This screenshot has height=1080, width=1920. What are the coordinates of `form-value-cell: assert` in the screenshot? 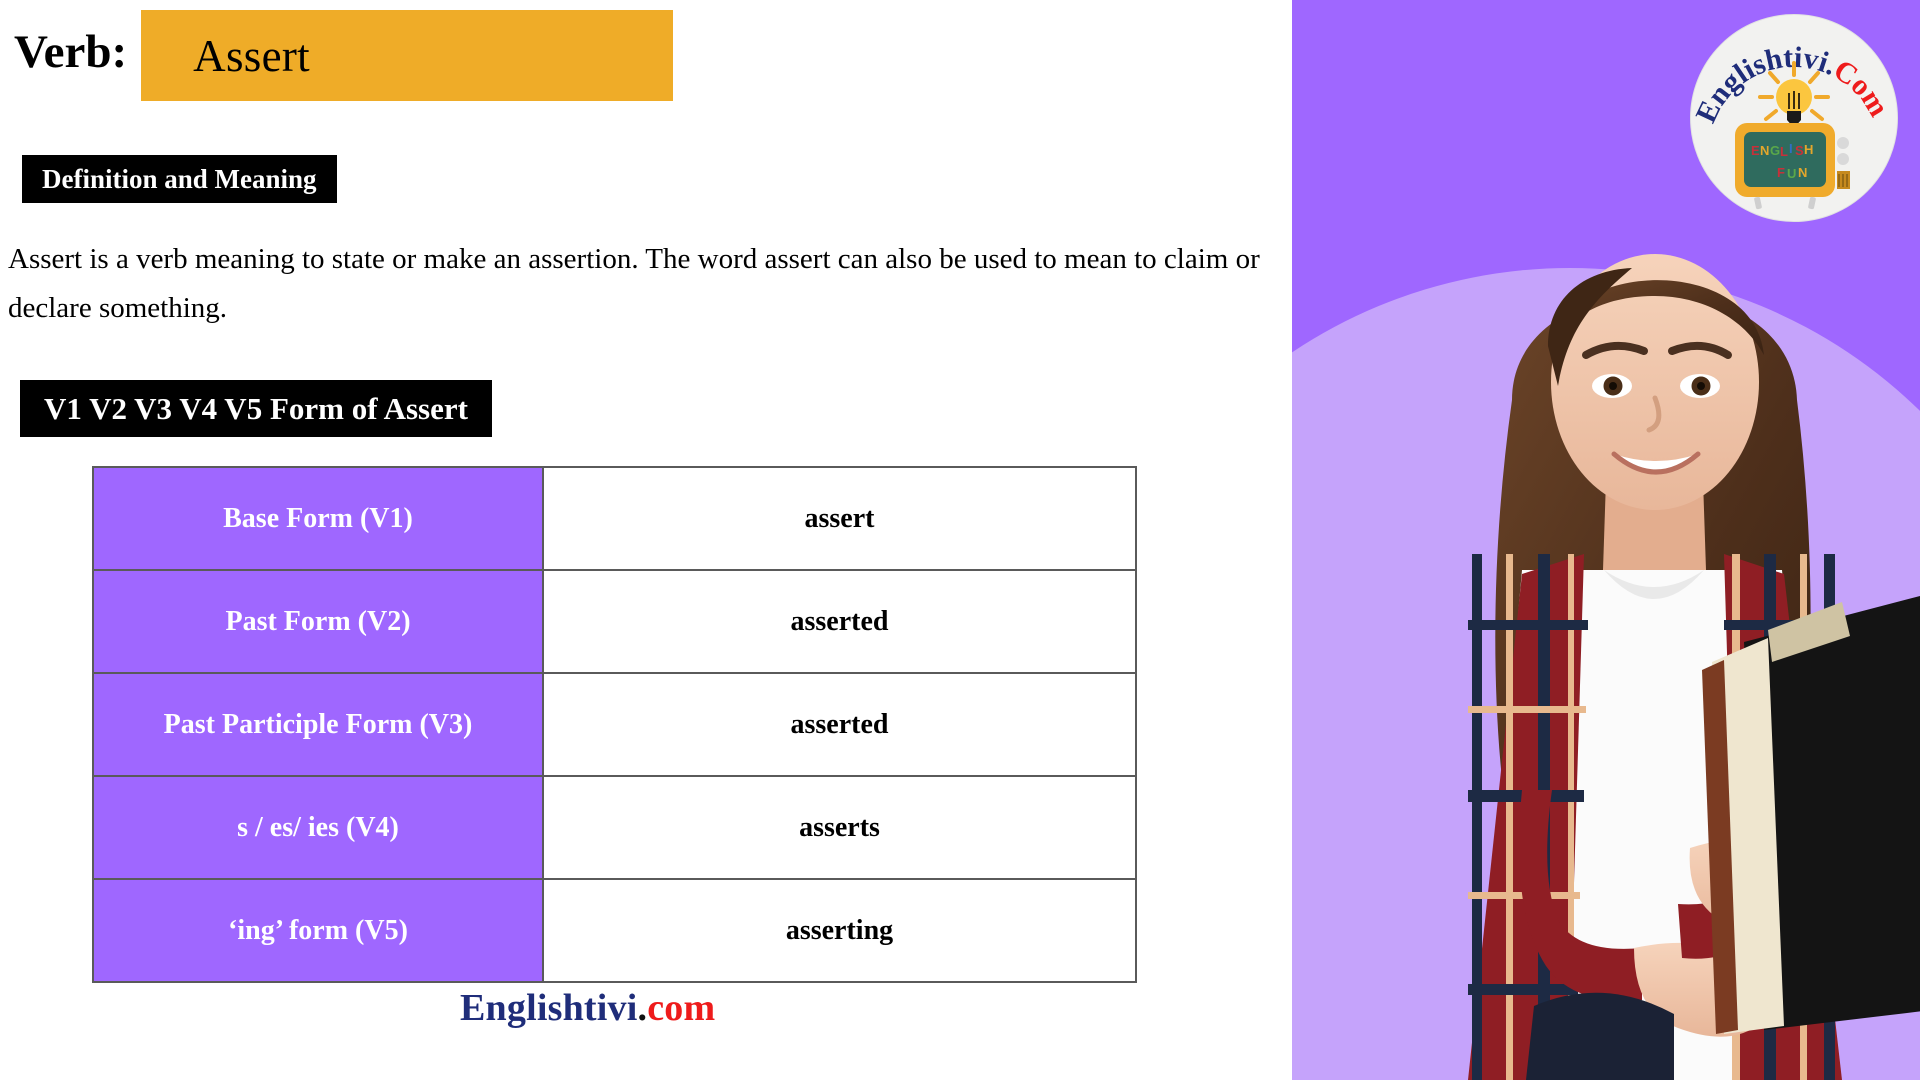 It's located at (839, 518).